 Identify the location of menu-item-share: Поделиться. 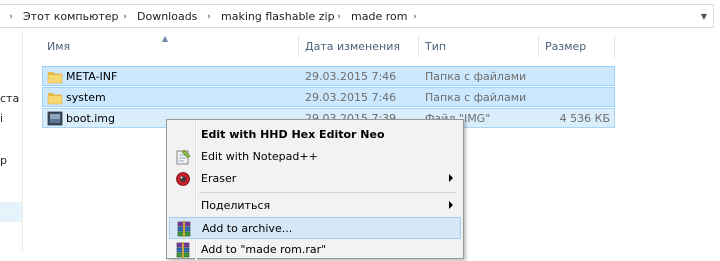
(315, 206).